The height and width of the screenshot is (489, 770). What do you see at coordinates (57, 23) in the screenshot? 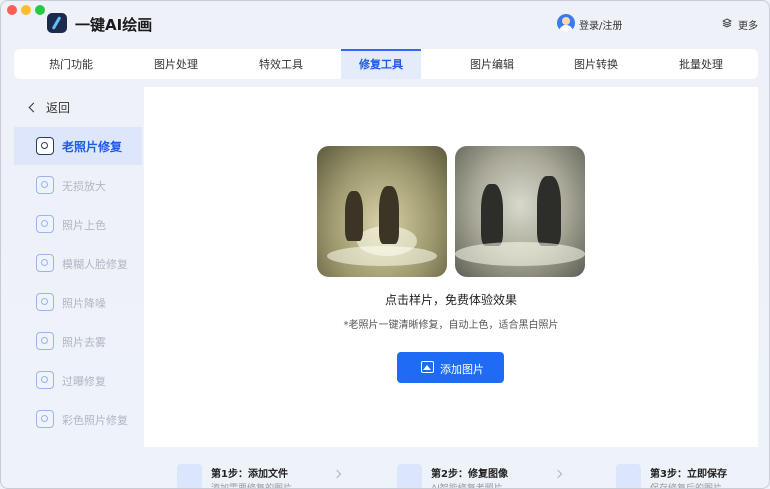
I see `app-logo-icon` at bounding box center [57, 23].